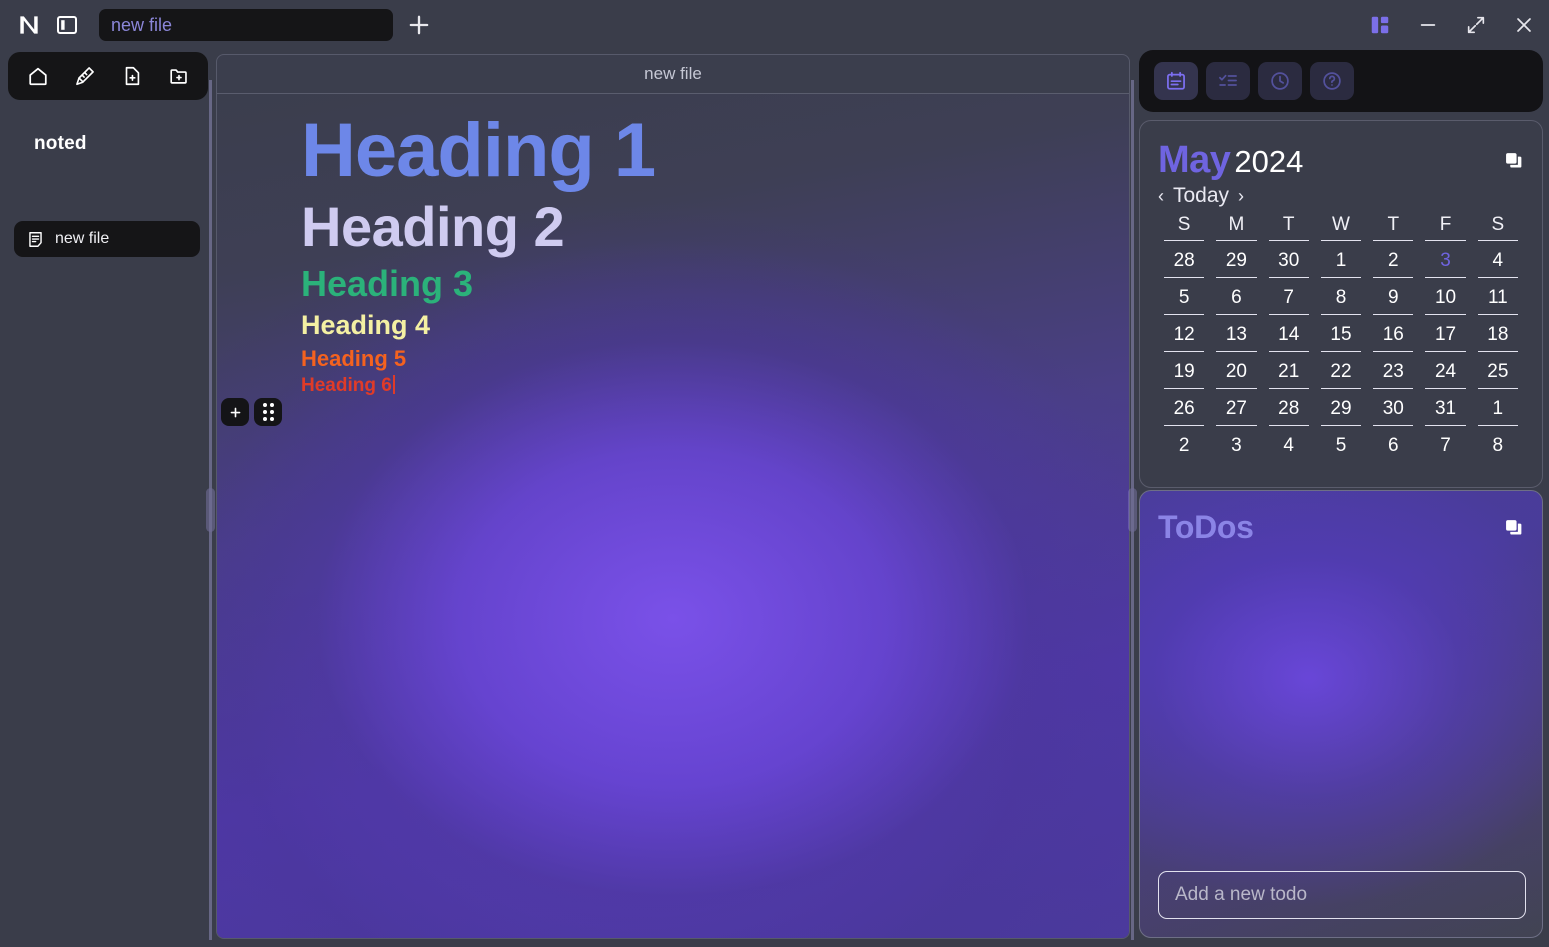  What do you see at coordinates (1380, 25) in the screenshot?
I see `layout-grid-icon` at bounding box center [1380, 25].